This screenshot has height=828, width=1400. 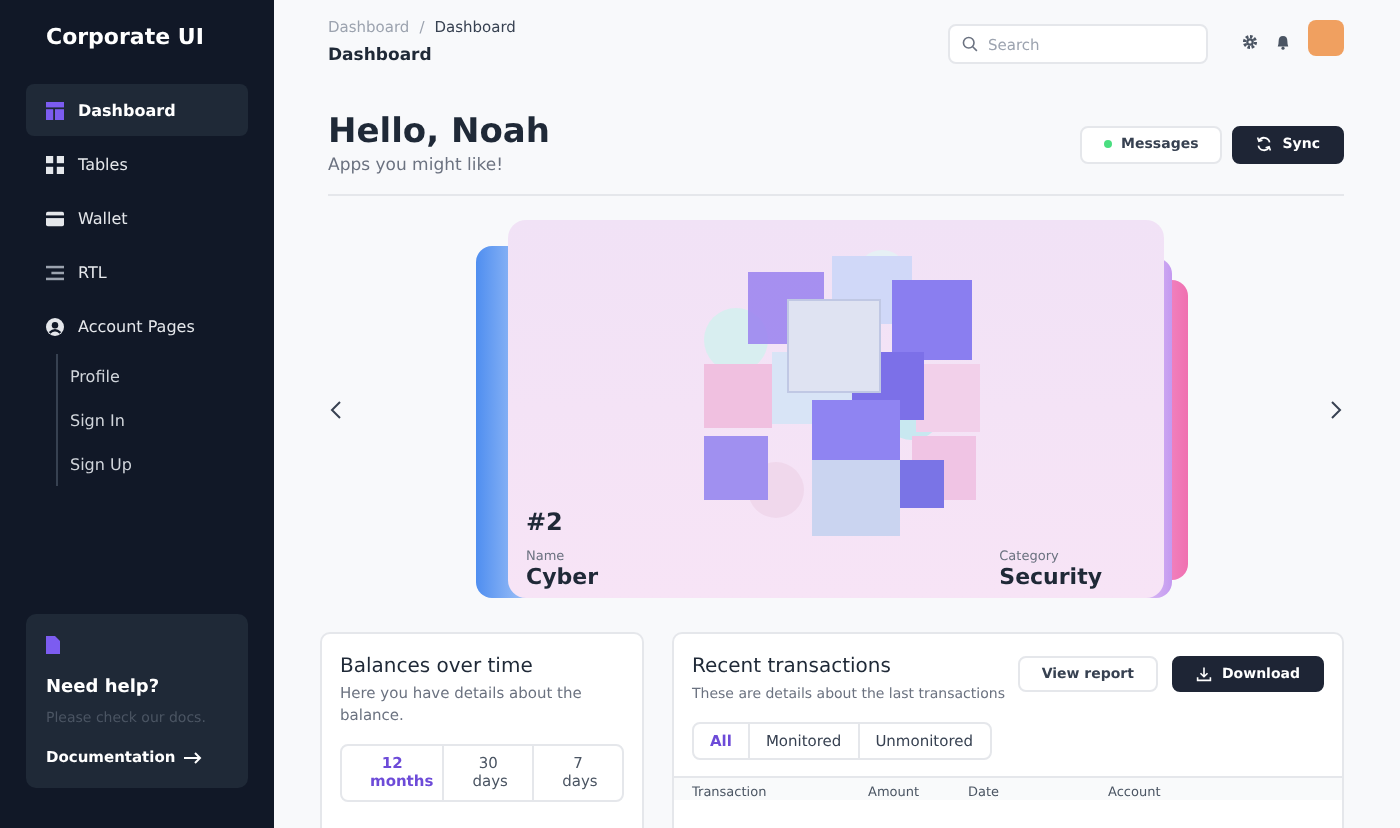 What do you see at coordinates (1264, 144) in the screenshot?
I see `refresh-icon` at bounding box center [1264, 144].